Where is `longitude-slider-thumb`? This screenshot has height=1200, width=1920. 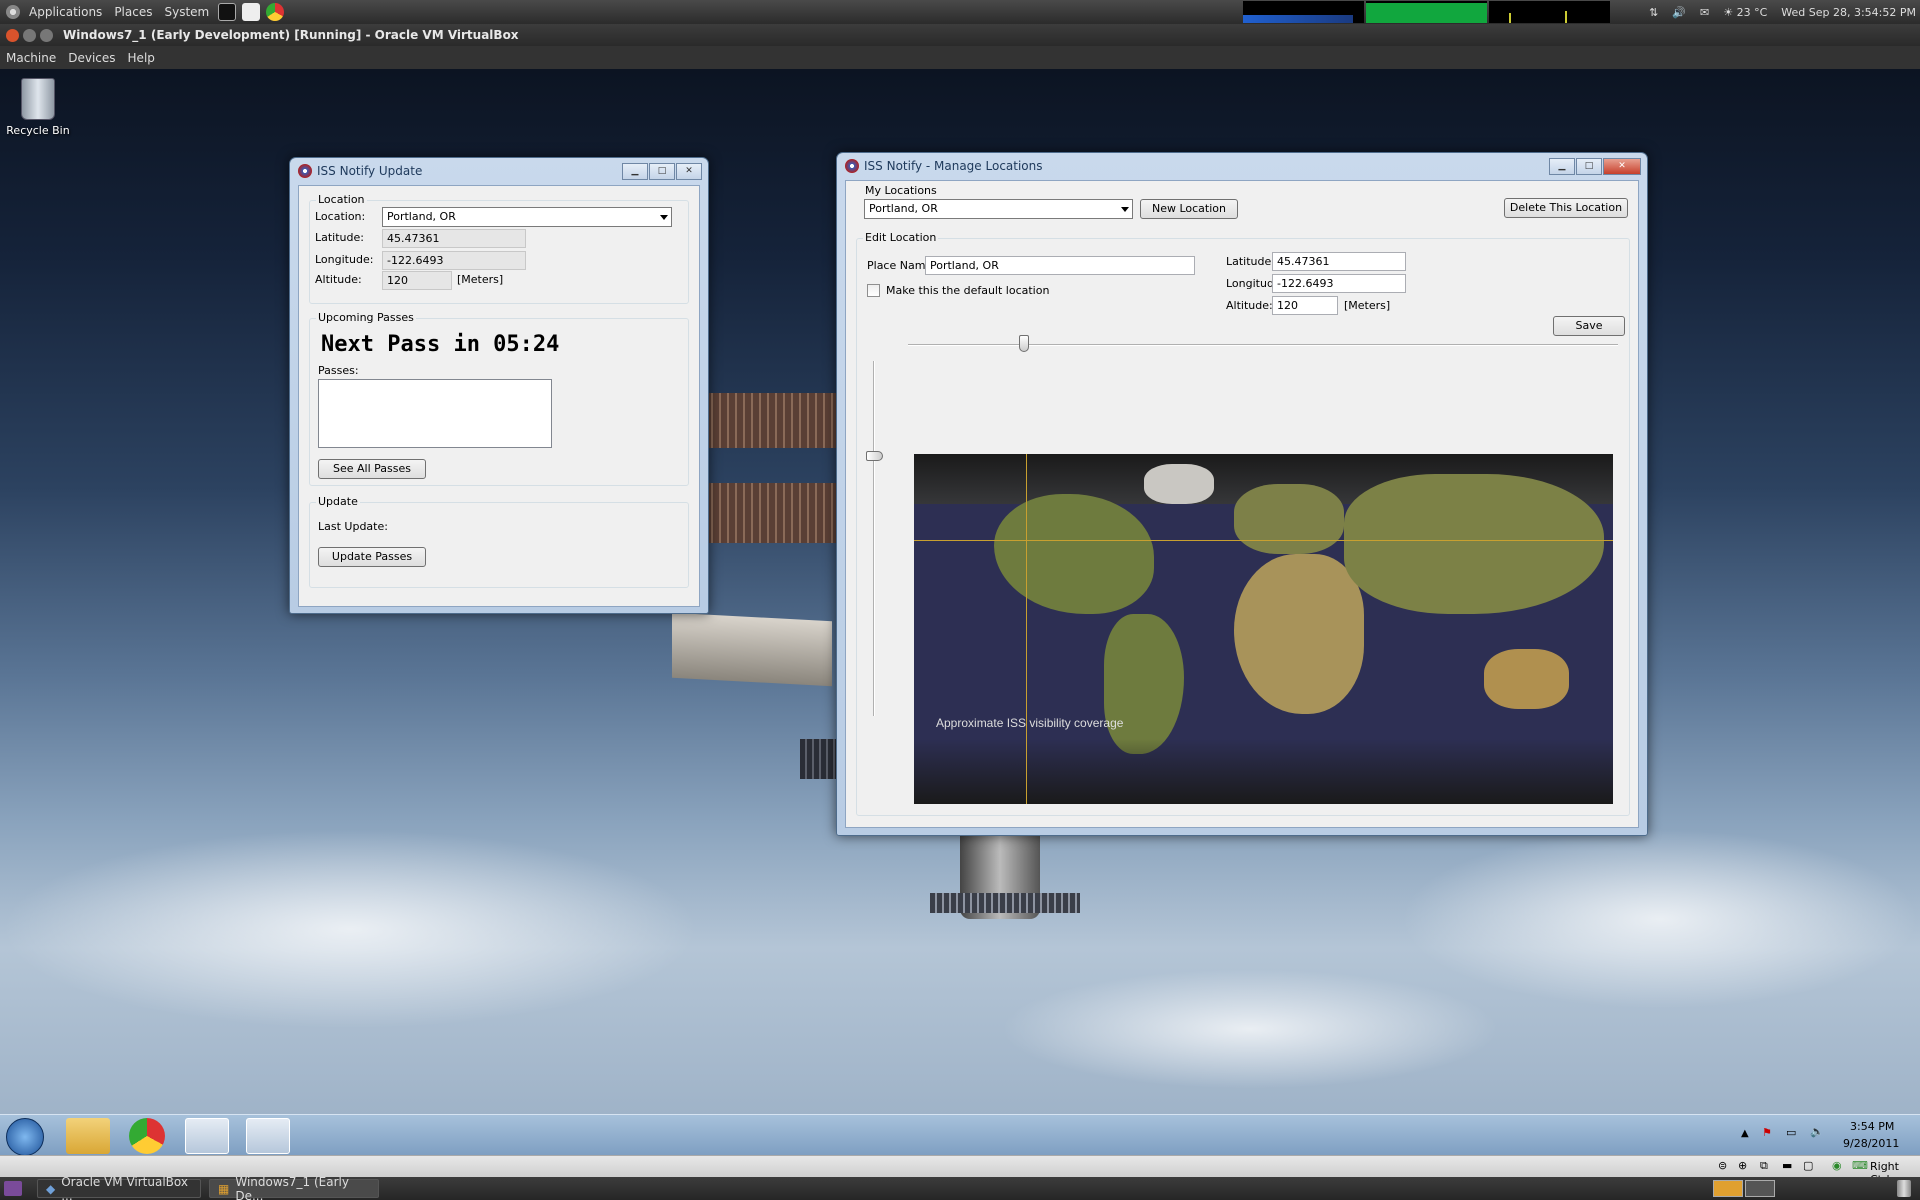
longitude-slider-thumb is located at coordinates (1024, 343).